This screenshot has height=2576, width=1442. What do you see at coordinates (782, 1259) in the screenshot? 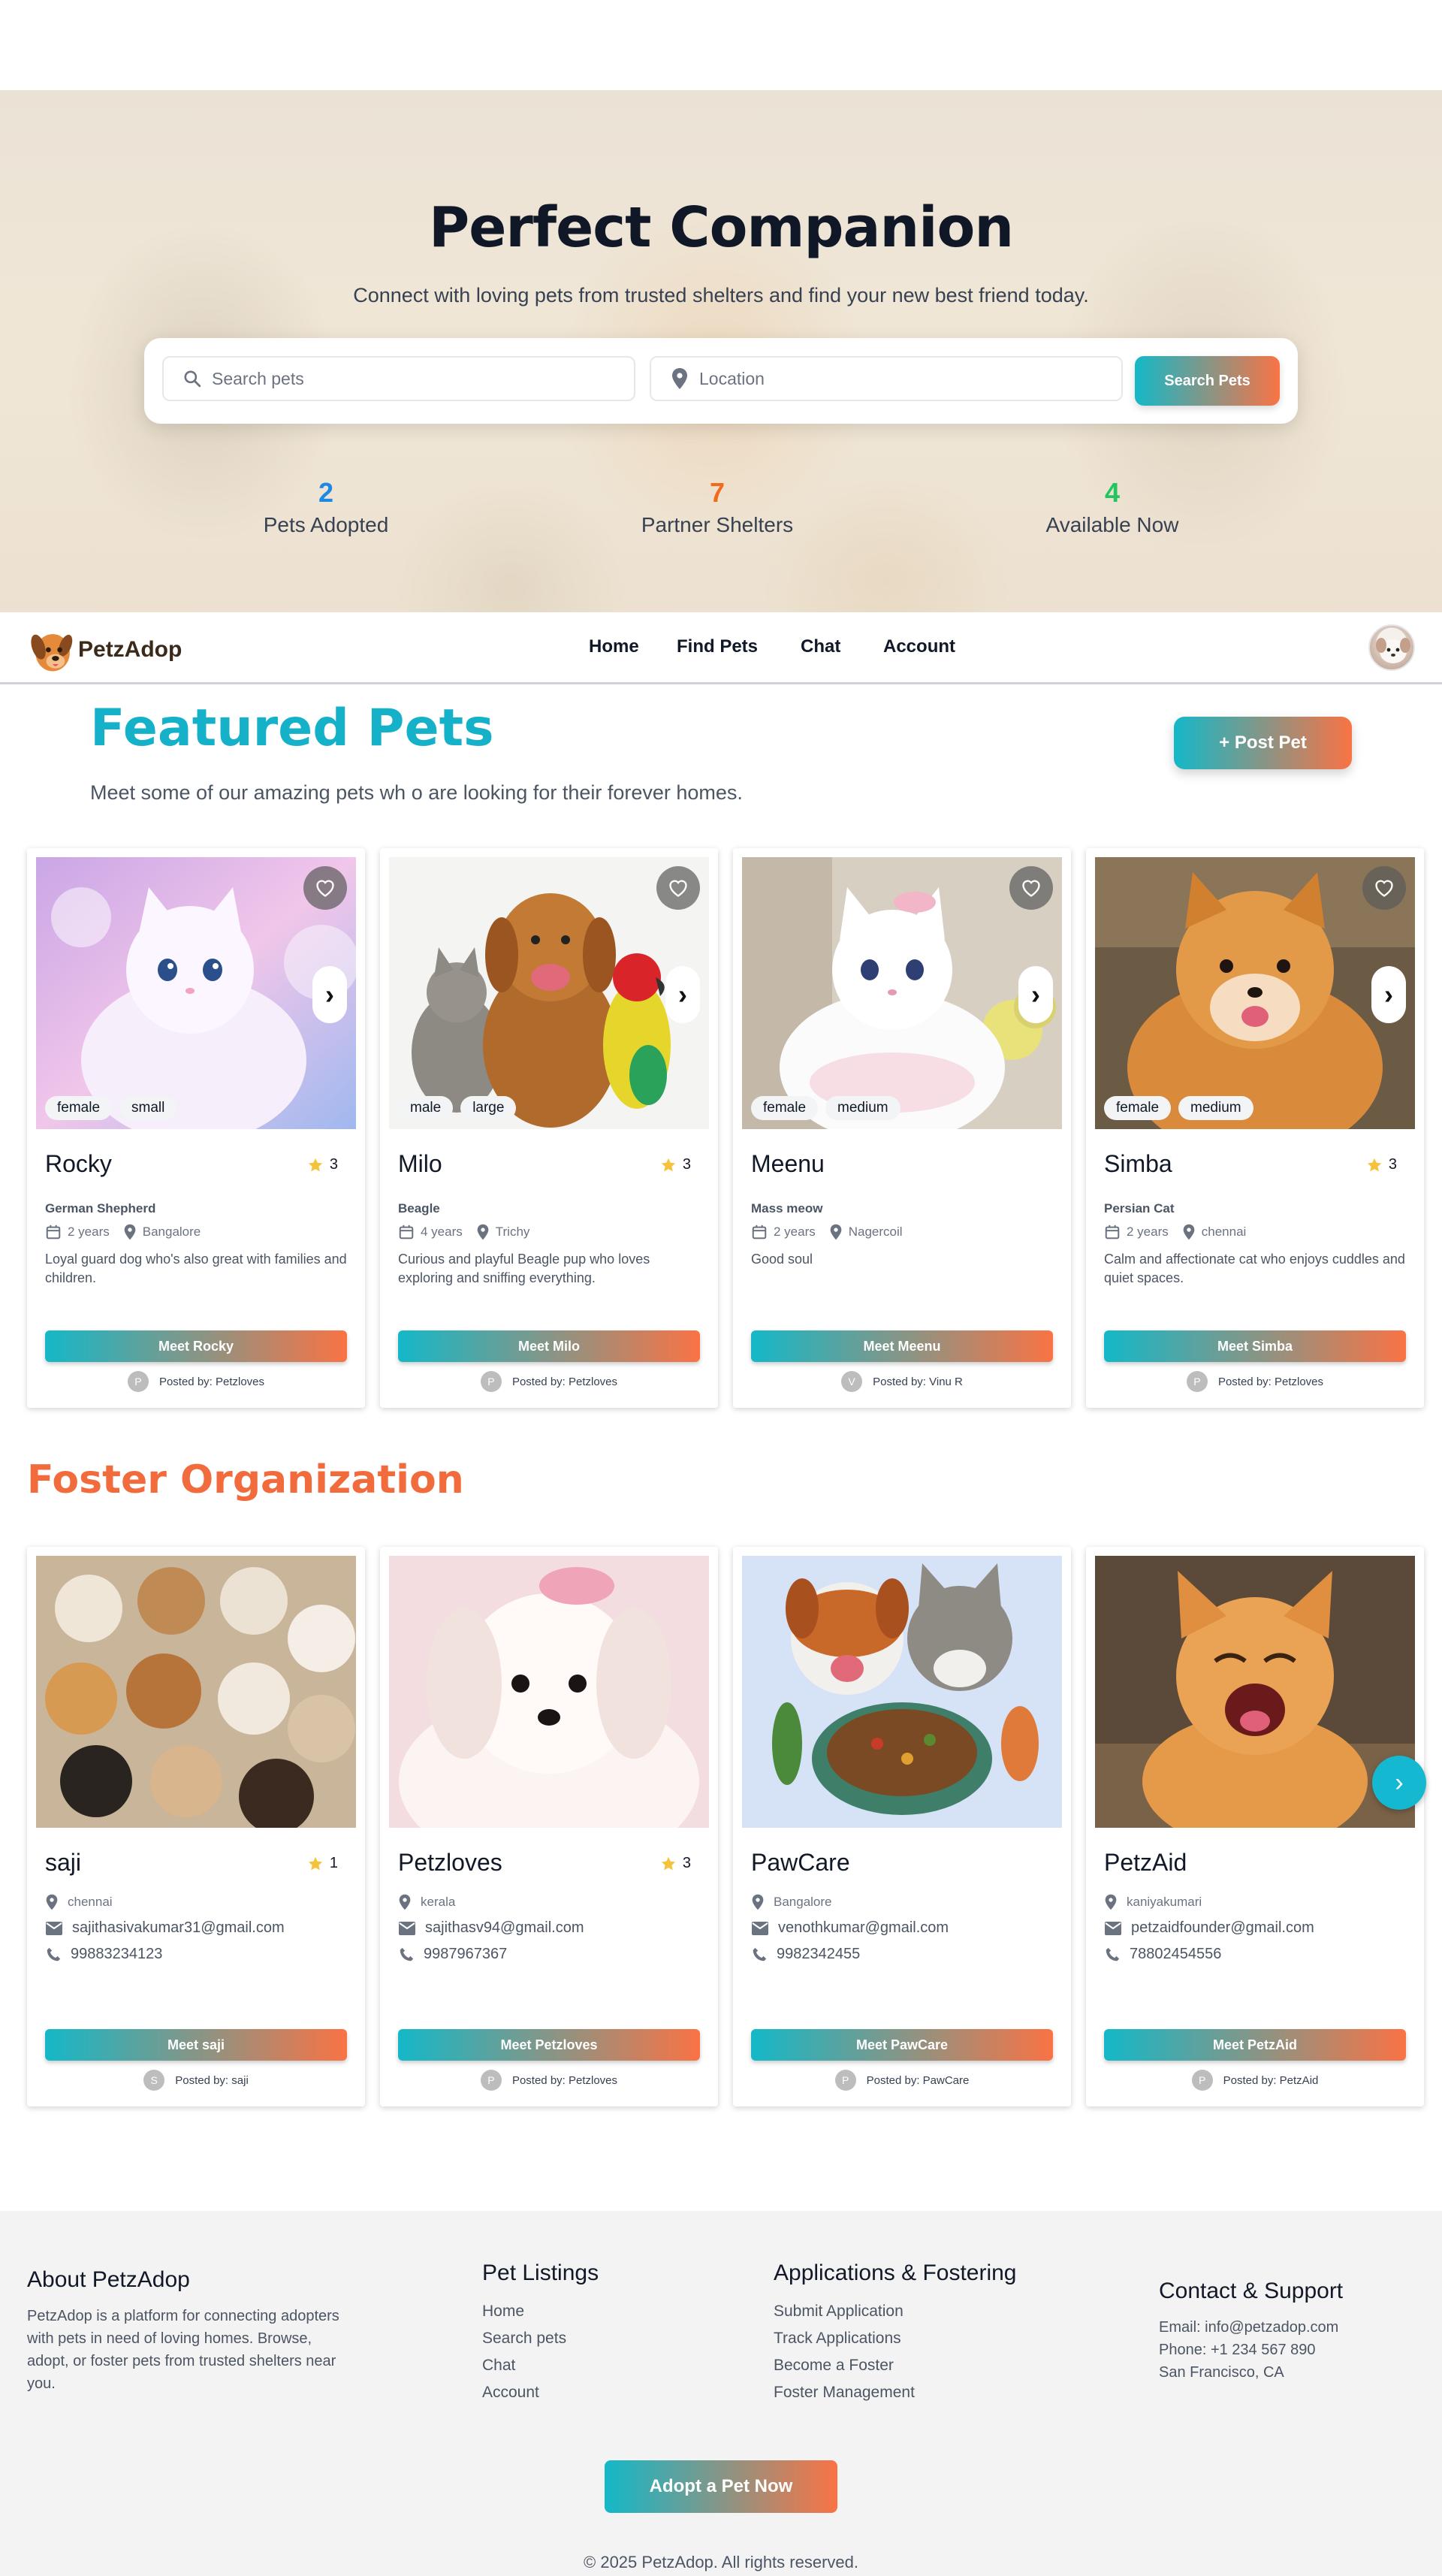
I see `pet-description: Good soul` at bounding box center [782, 1259].